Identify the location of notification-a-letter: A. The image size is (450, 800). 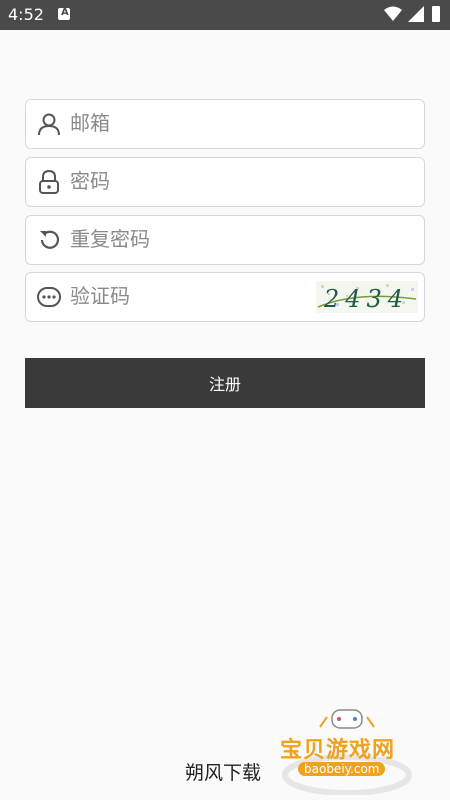
(65, 12).